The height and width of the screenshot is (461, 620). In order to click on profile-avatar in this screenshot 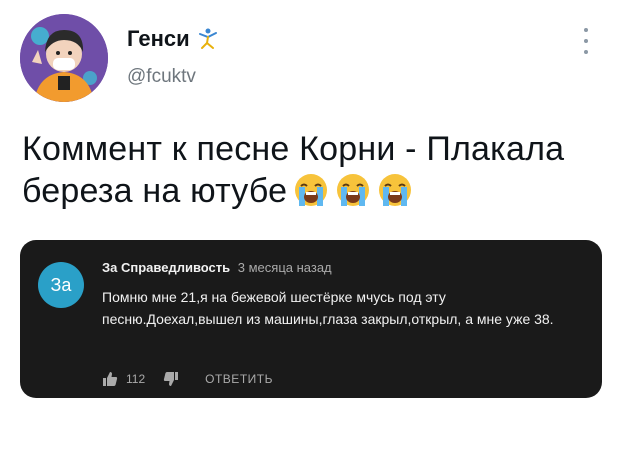, I will do `click(64, 58)`.